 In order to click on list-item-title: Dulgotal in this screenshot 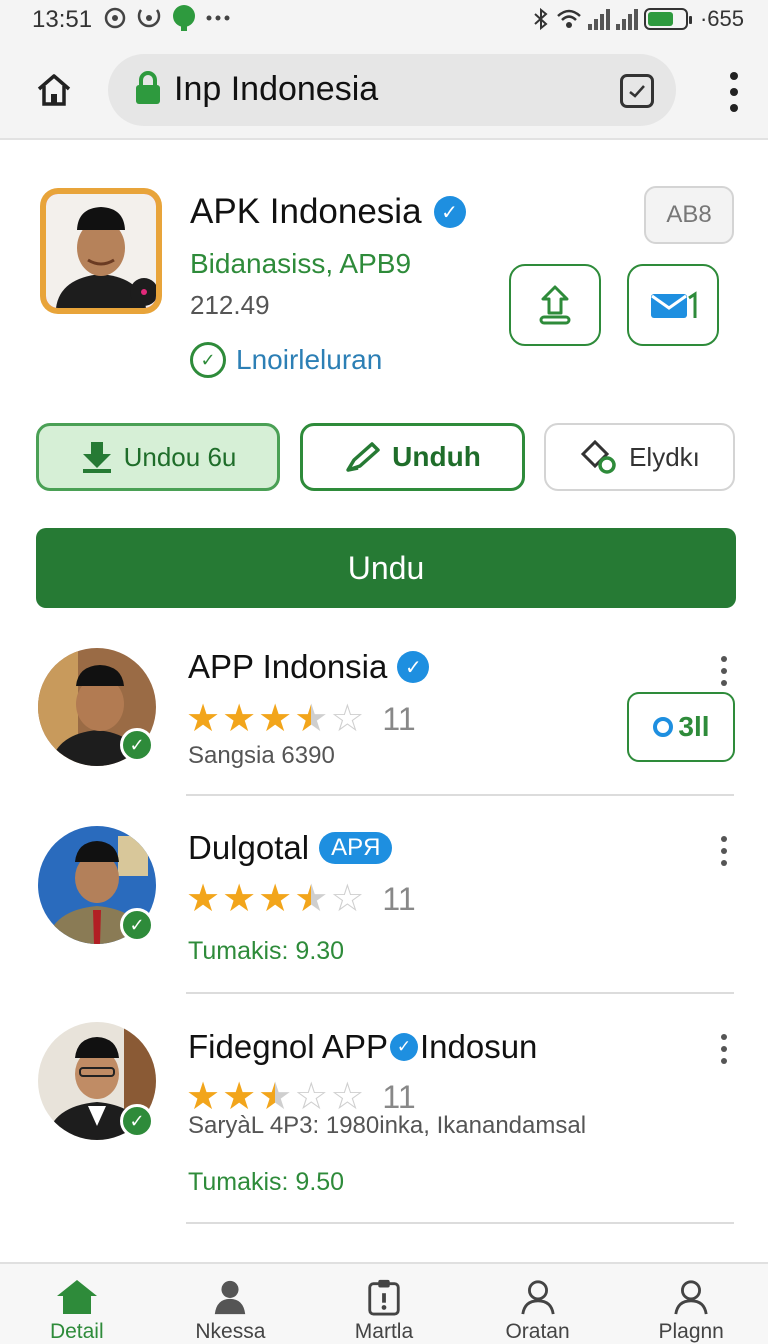, I will do `click(248, 848)`.